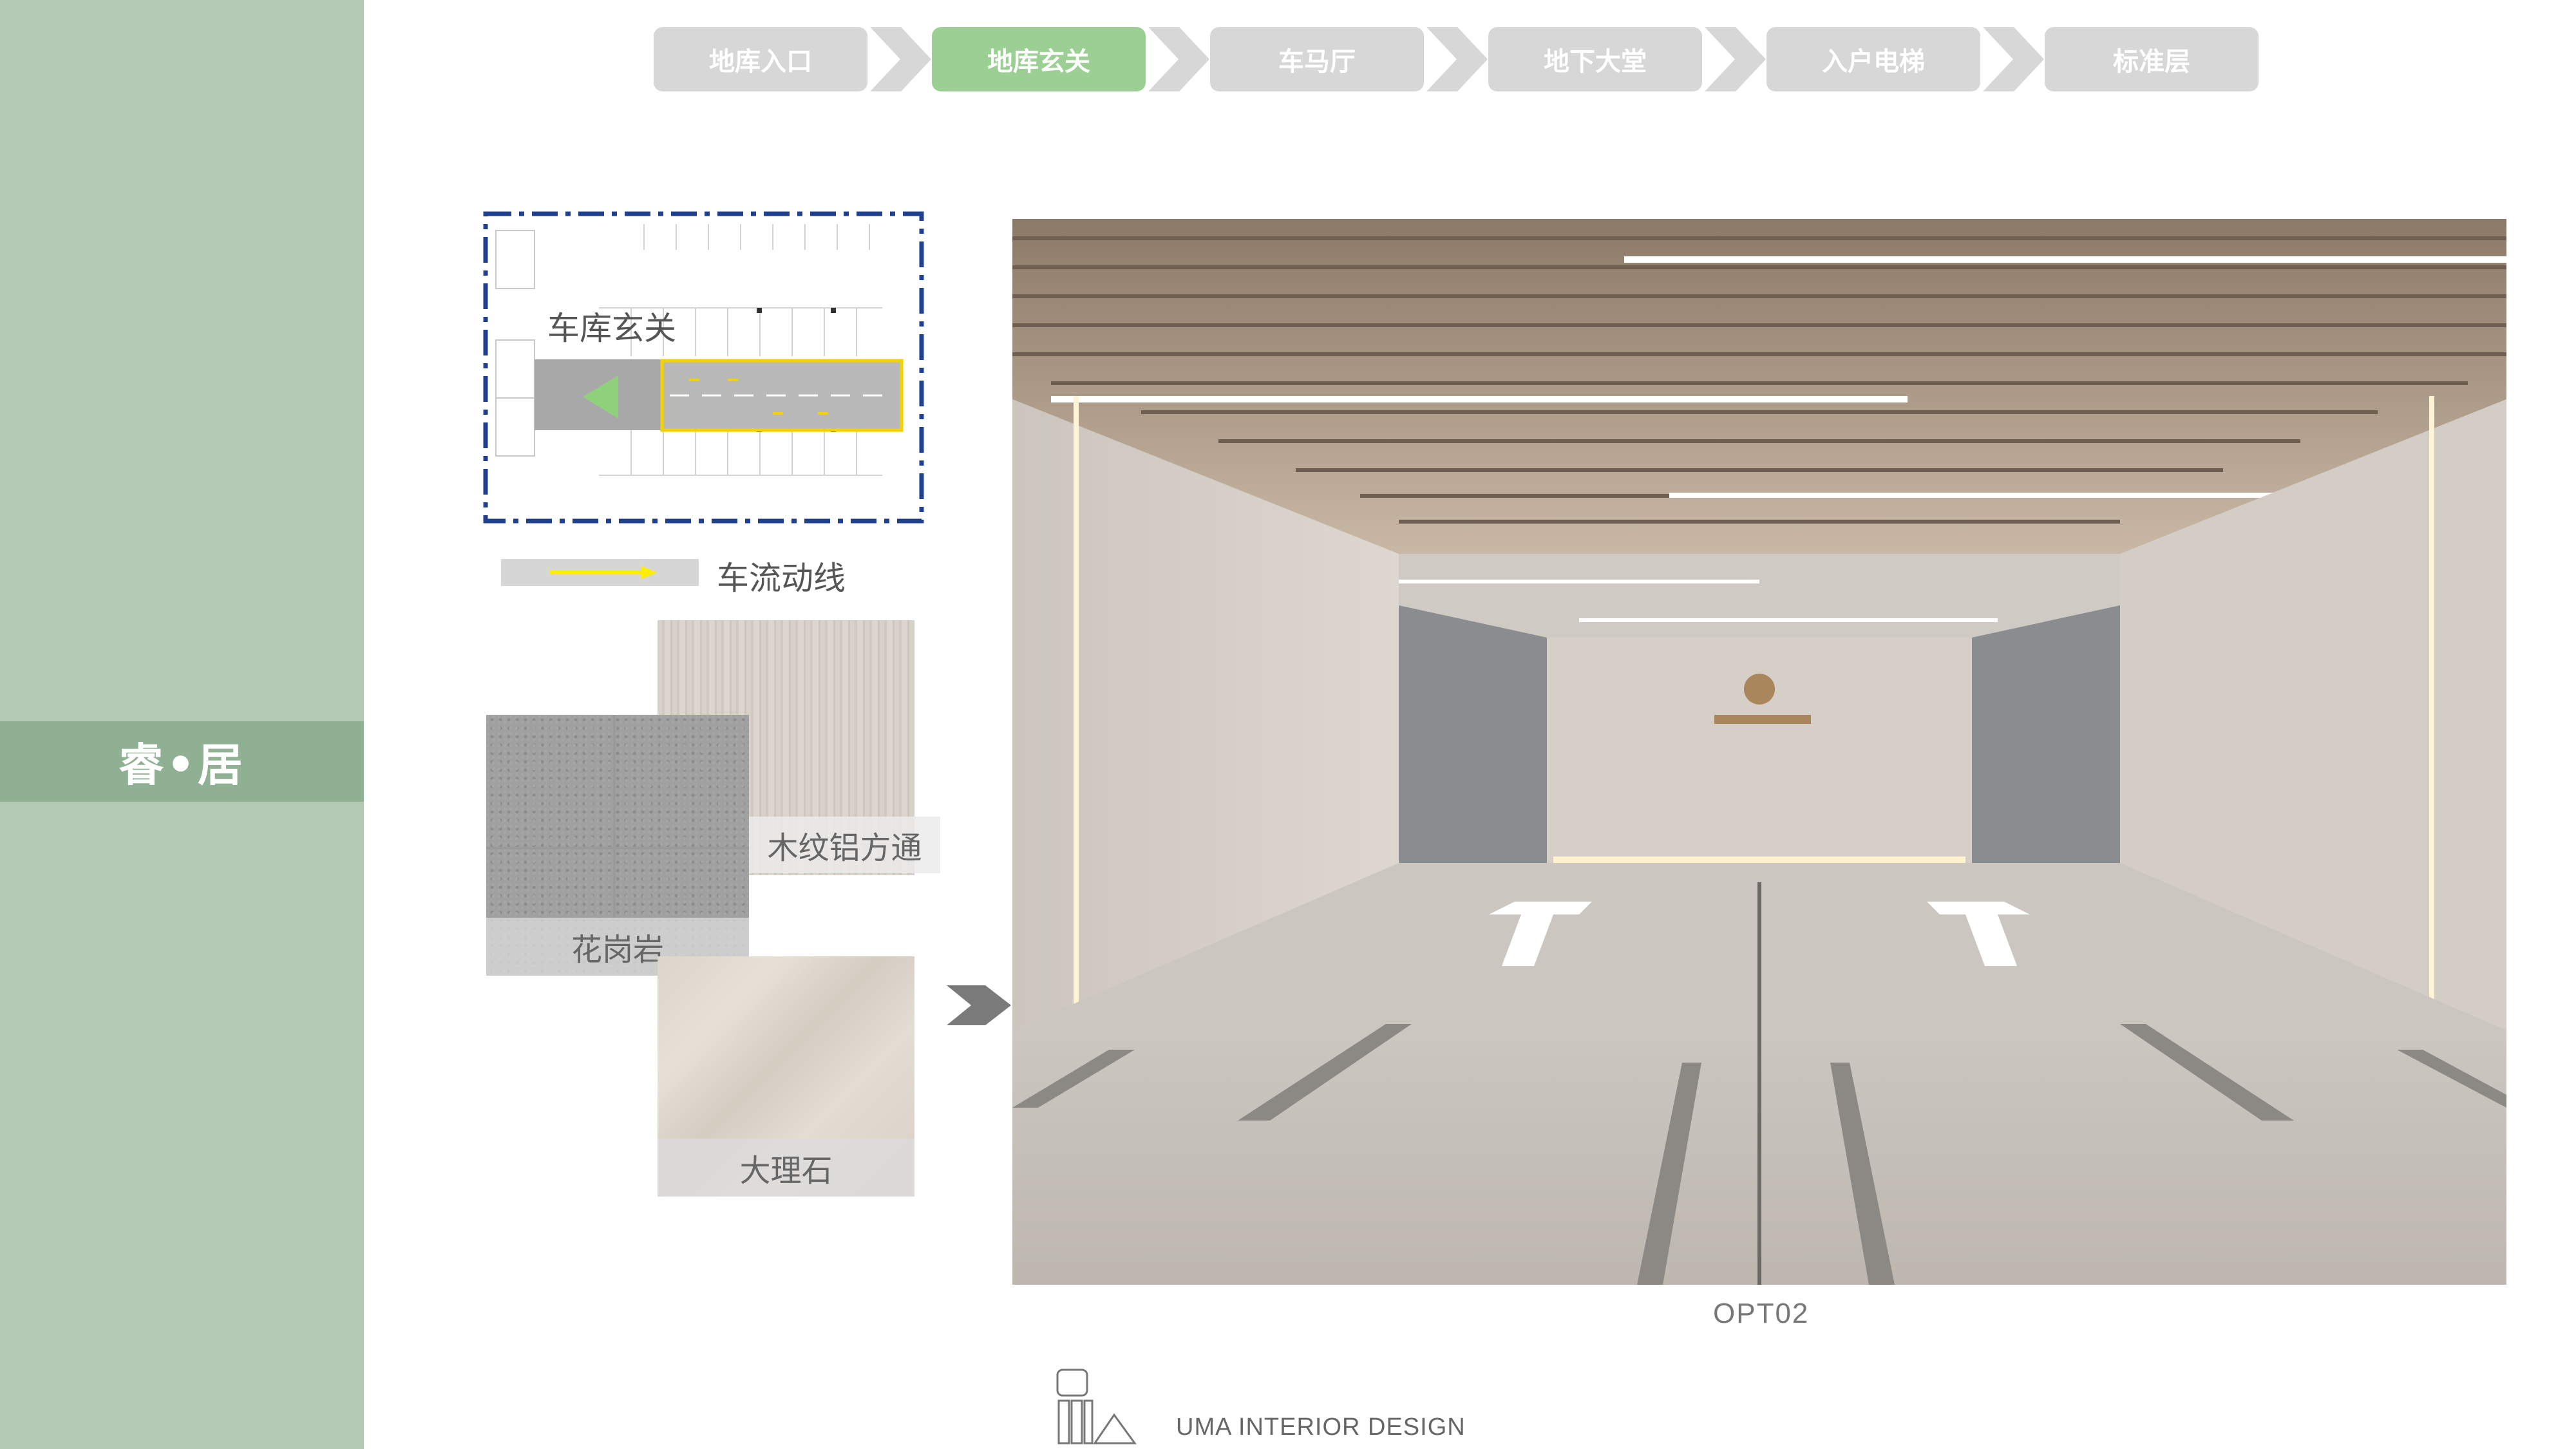 The height and width of the screenshot is (1449, 2576). What do you see at coordinates (618, 846) in the screenshot?
I see `granite-swatch: 花岗岩` at bounding box center [618, 846].